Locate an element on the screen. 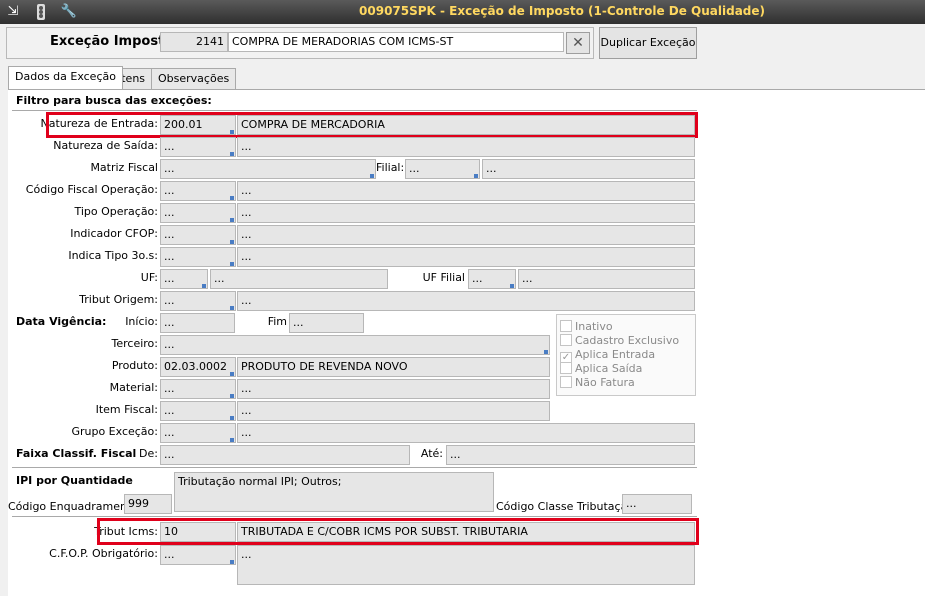  tab-observacoes: Observações is located at coordinates (194, 78).